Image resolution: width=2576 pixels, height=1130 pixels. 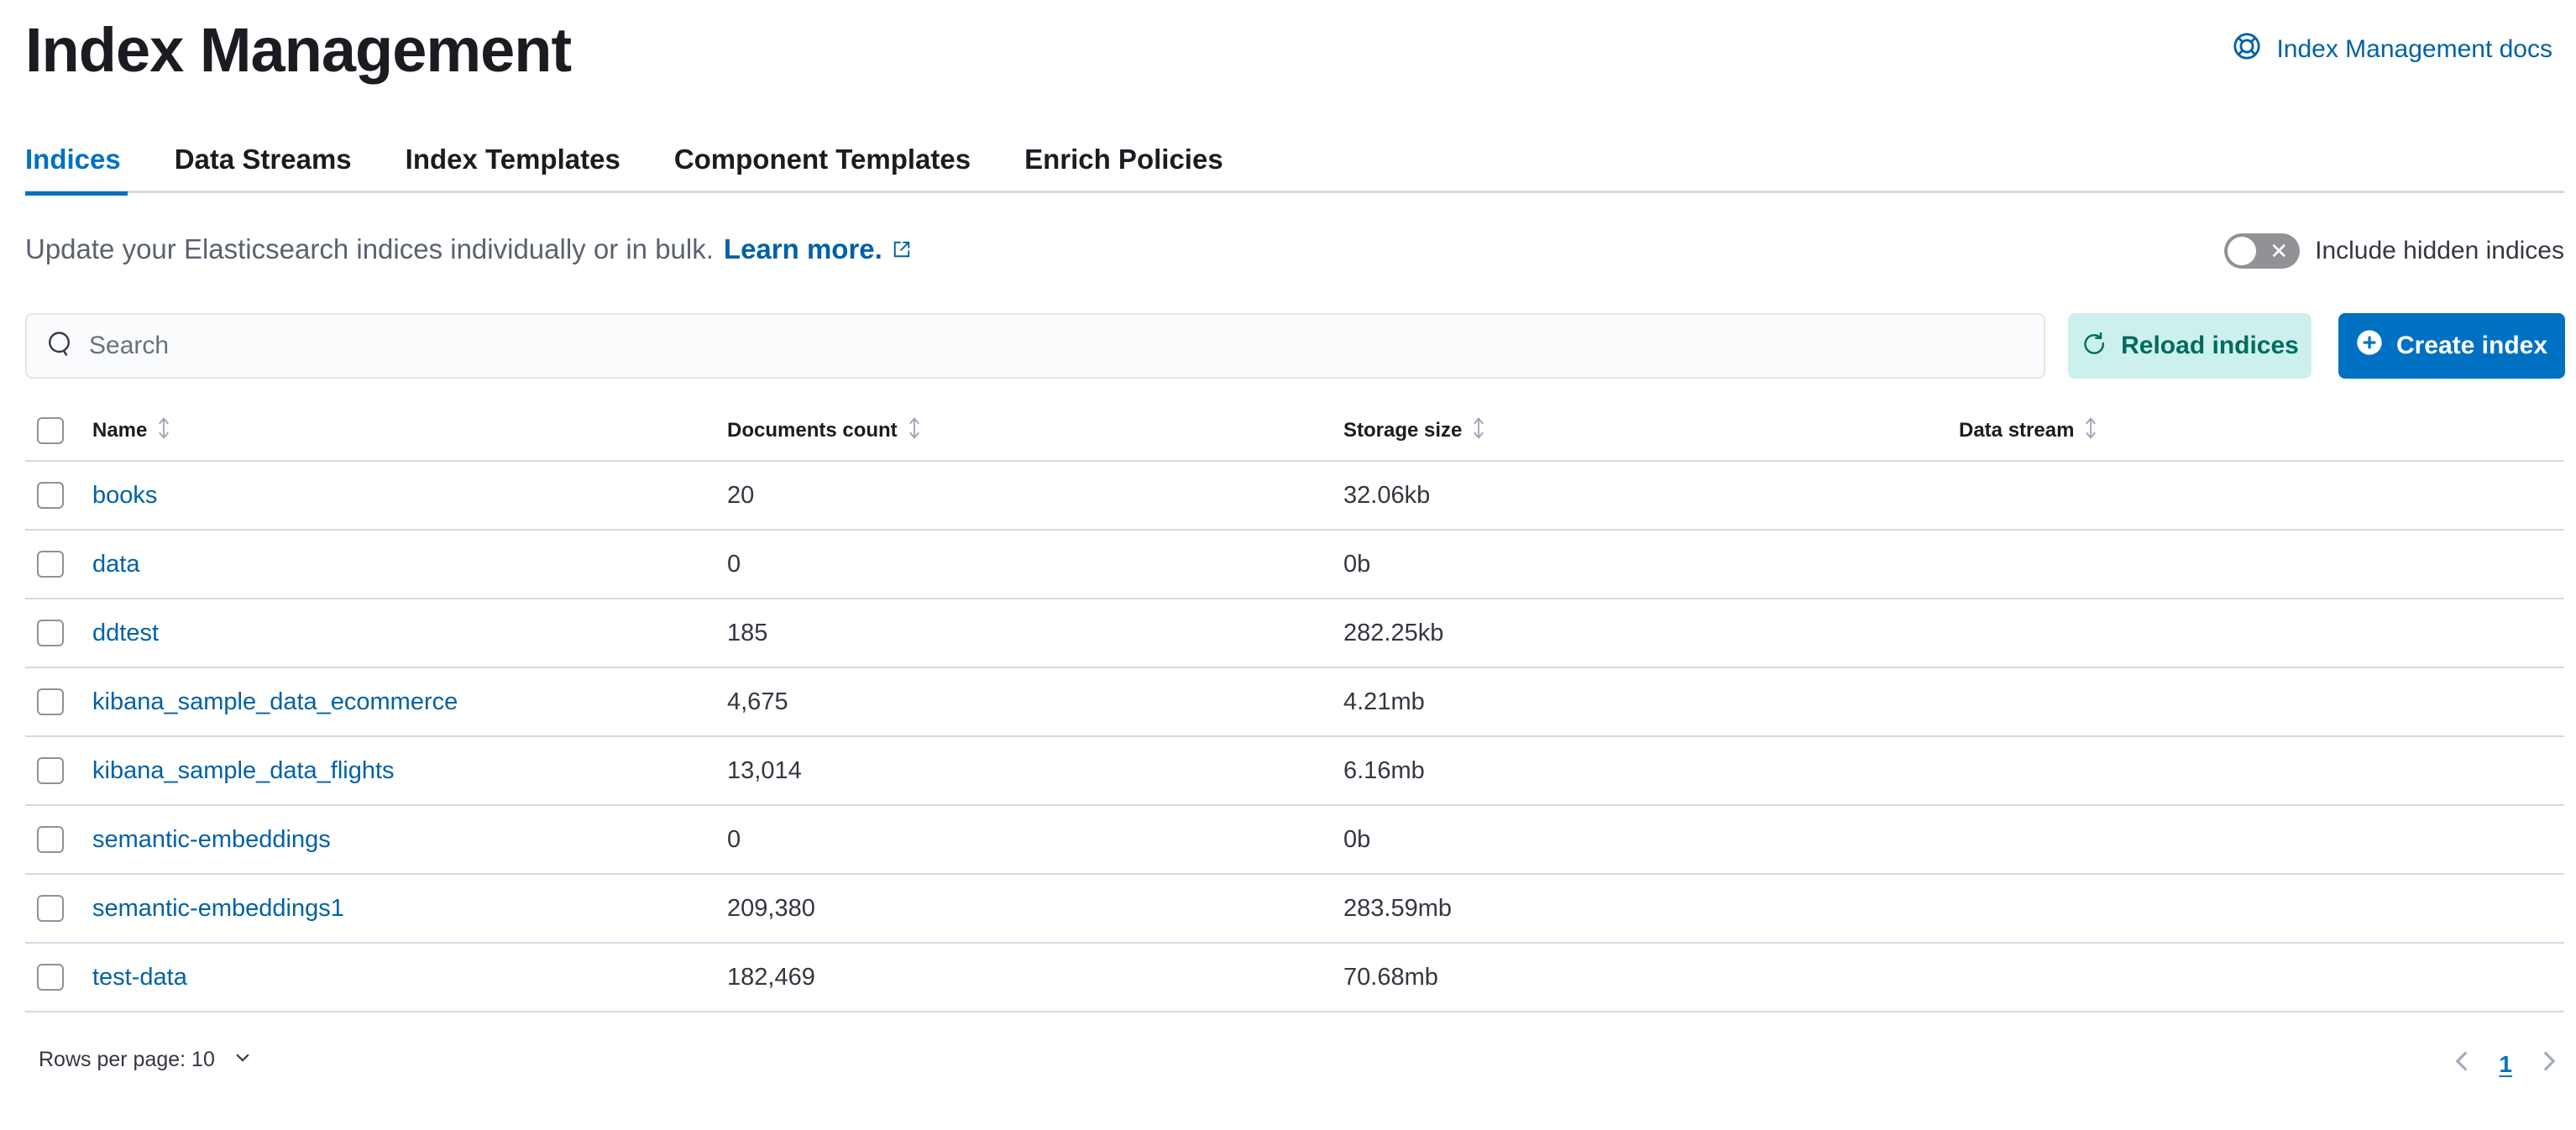 I want to click on chevron-left-icon, so click(x=2462, y=1061).